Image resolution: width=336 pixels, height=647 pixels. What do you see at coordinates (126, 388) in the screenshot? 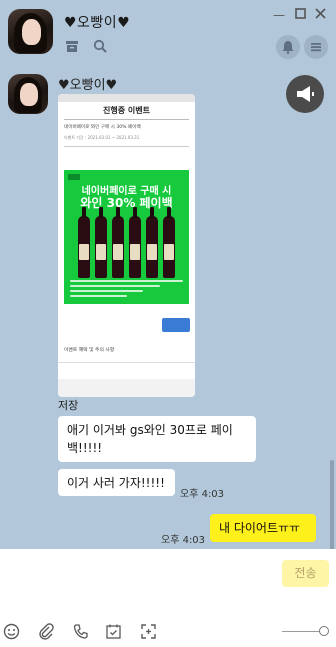
I see `phone-system-nav` at bounding box center [126, 388].